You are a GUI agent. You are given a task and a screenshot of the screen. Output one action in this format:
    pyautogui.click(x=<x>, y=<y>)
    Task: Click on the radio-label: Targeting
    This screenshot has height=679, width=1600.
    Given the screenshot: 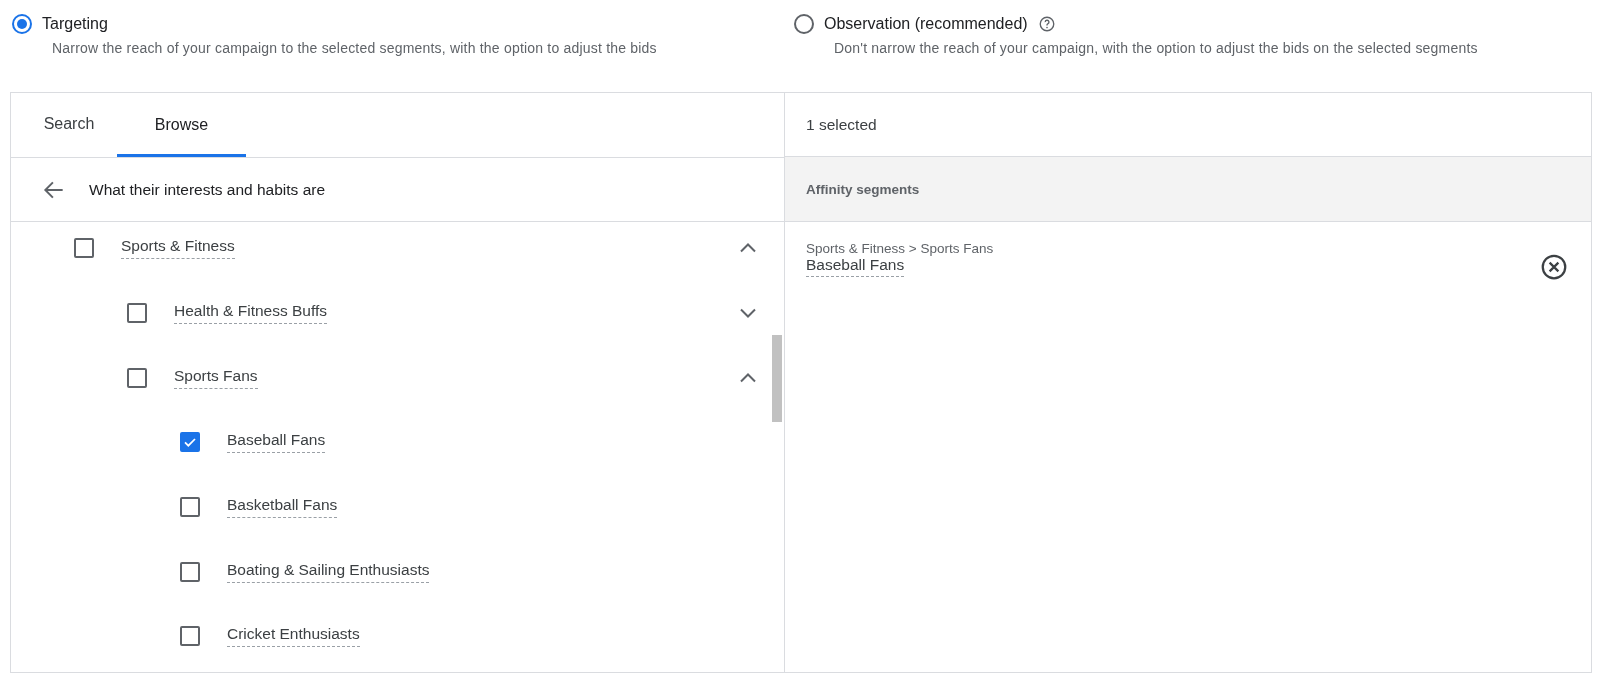 What is the action you would take?
    pyautogui.click(x=75, y=24)
    